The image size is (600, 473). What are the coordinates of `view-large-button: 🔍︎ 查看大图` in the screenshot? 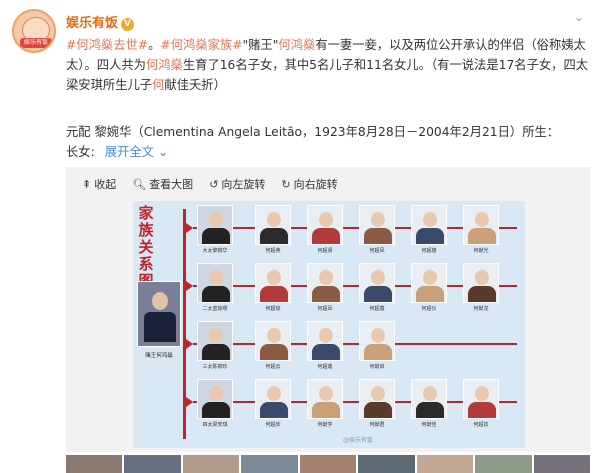 It's located at (162, 184).